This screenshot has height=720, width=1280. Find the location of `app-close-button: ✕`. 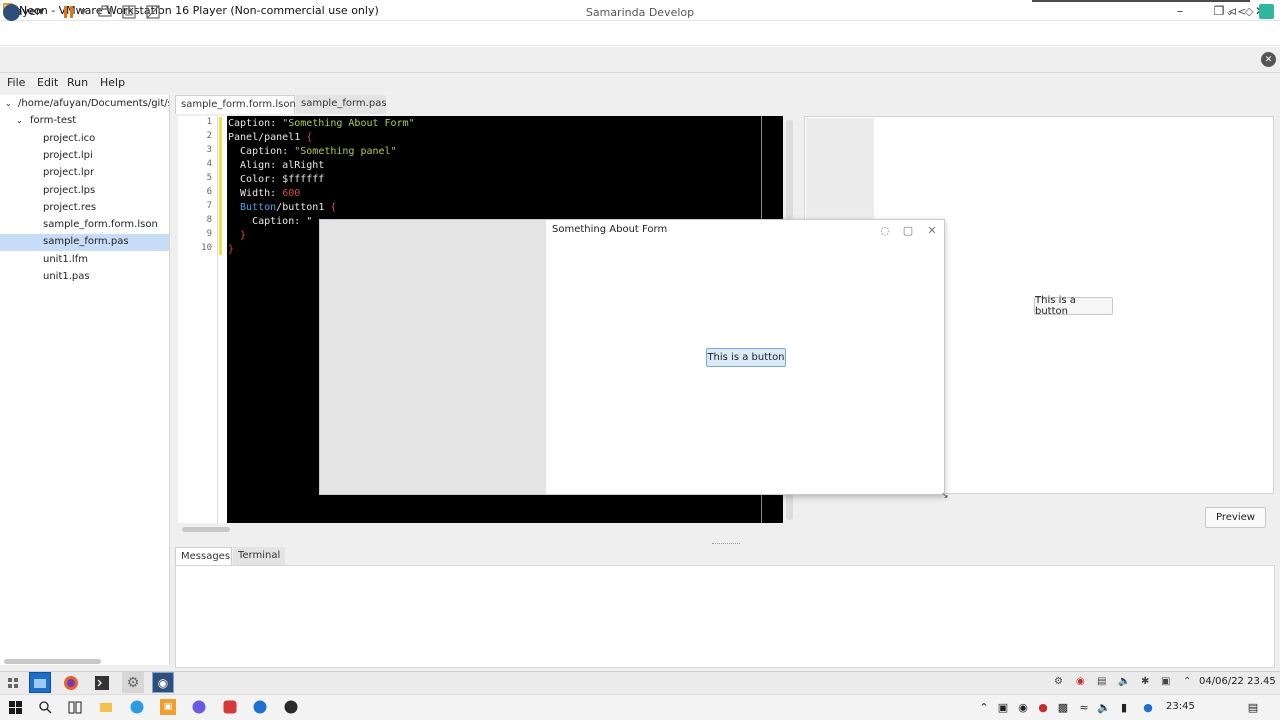

app-close-button: ✕ is located at coordinates (1268, 59).